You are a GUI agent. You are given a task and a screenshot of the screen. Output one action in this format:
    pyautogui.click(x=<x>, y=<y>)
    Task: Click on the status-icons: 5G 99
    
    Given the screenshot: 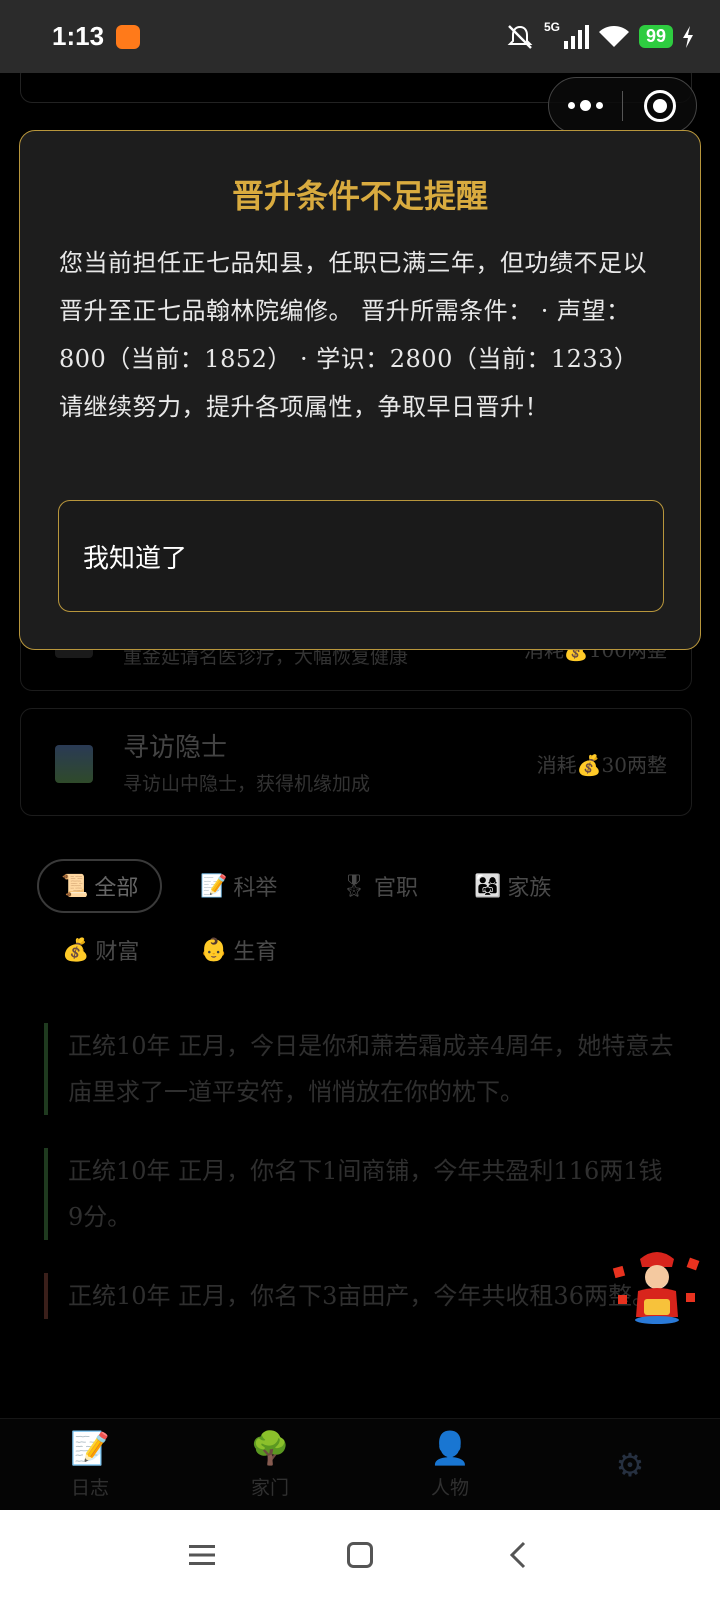 What is the action you would take?
    pyautogui.click(x=599, y=35)
    